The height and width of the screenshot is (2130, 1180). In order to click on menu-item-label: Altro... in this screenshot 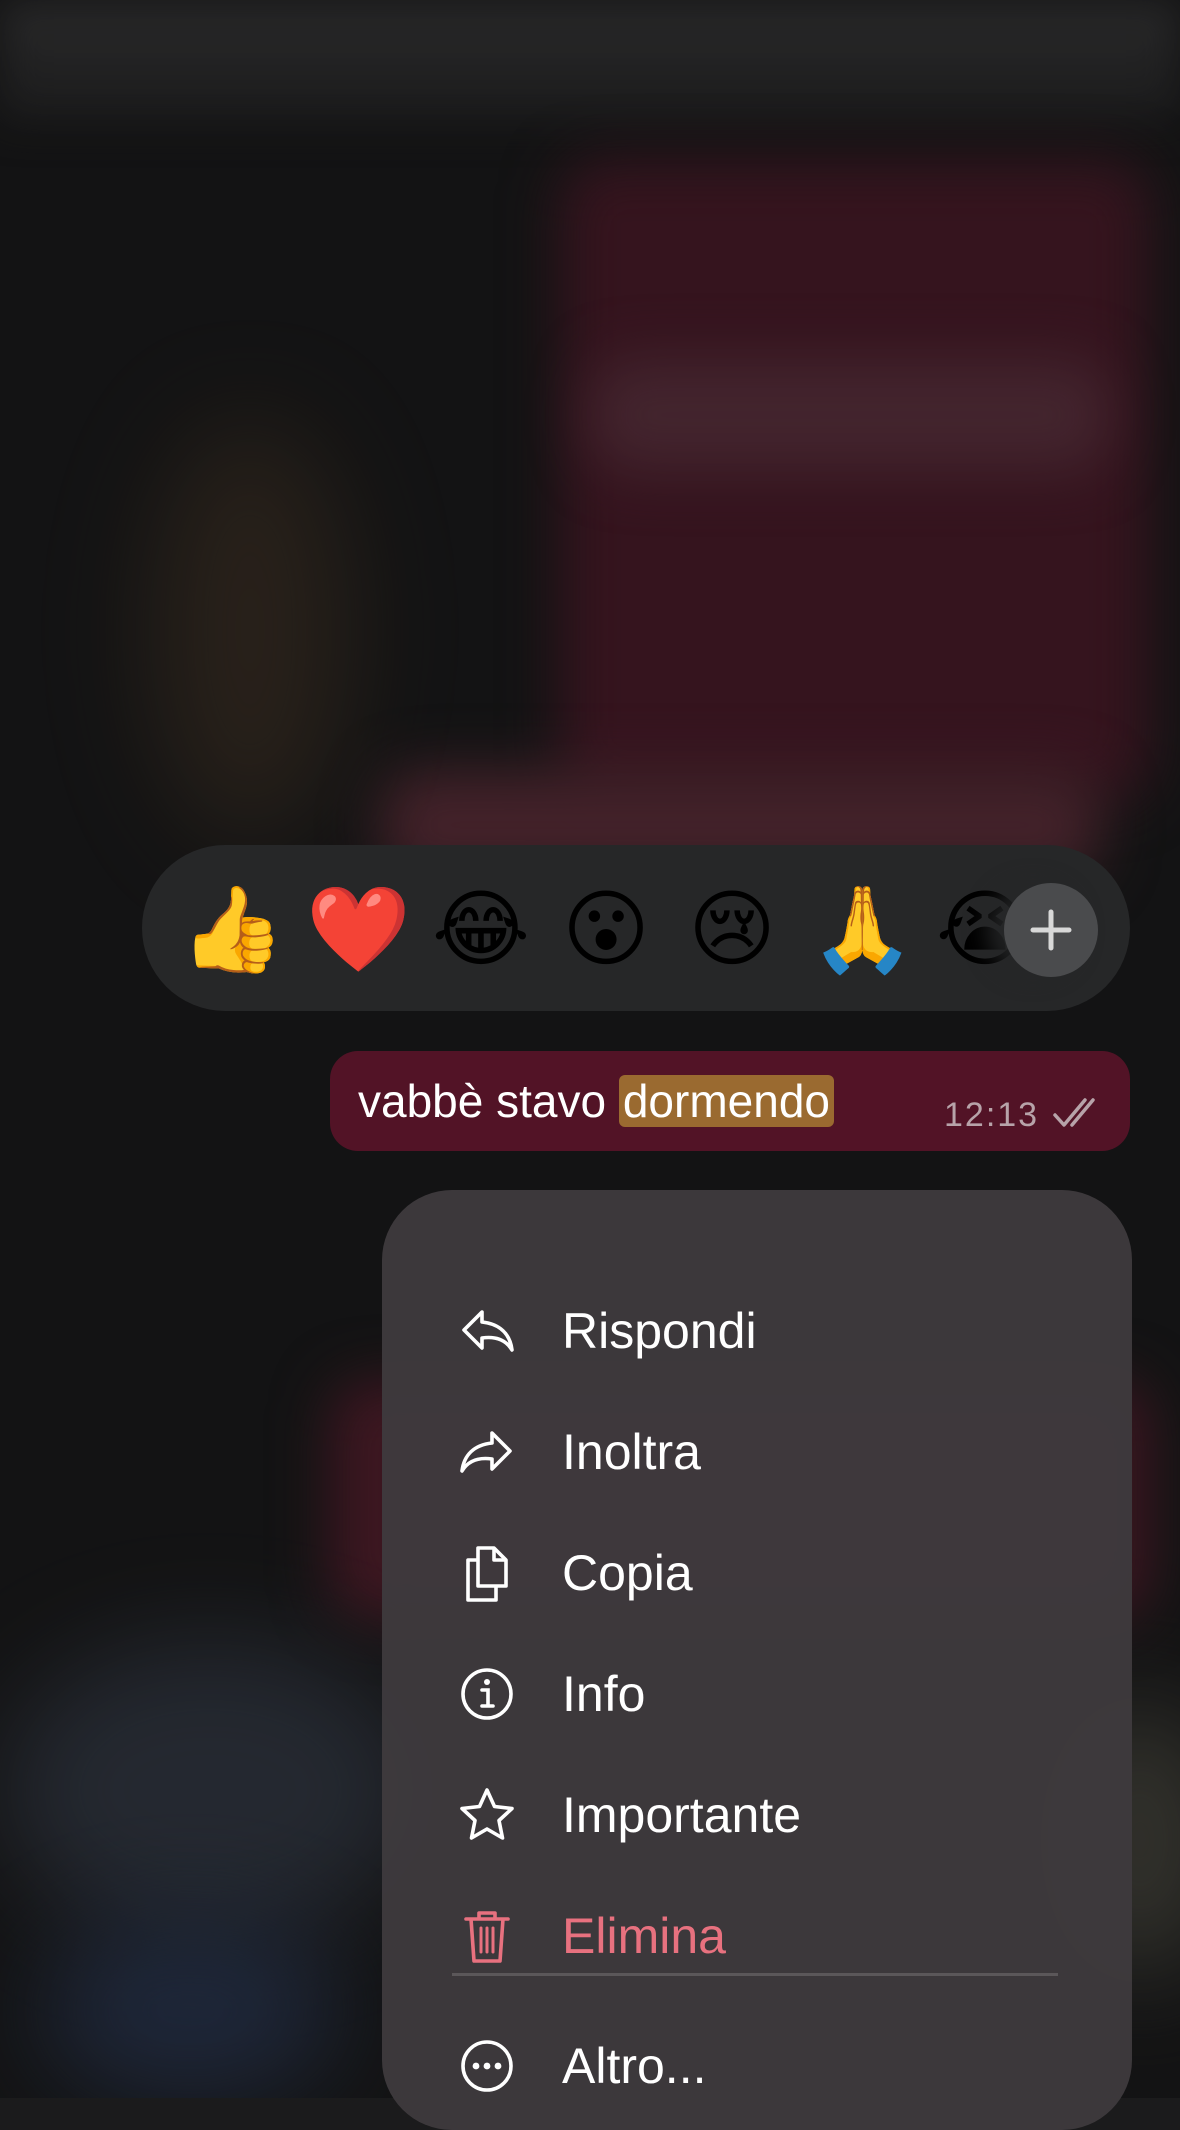, I will do `click(634, 2066)`.